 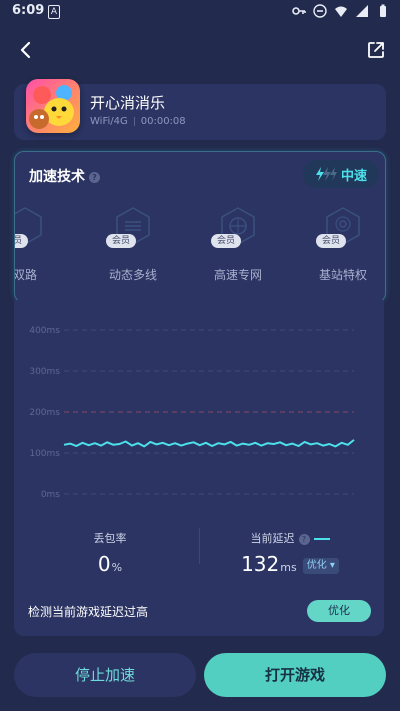 What do you see at coordinates (44, 331) in the screenshot?
I see `y-tick-label: 400ms` at bounding box center [44, 331].